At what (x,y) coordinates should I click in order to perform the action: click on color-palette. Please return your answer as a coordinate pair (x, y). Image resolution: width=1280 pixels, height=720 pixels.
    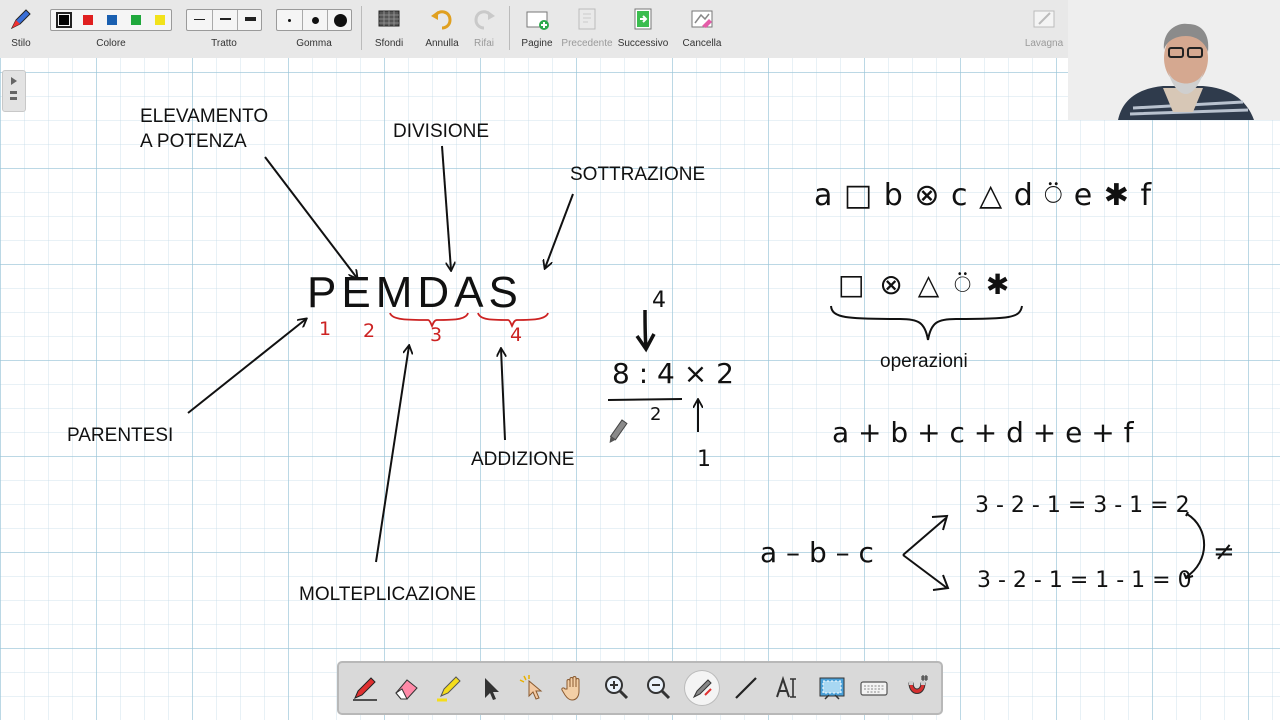
    Looking at the image, I should click on (111, 20).